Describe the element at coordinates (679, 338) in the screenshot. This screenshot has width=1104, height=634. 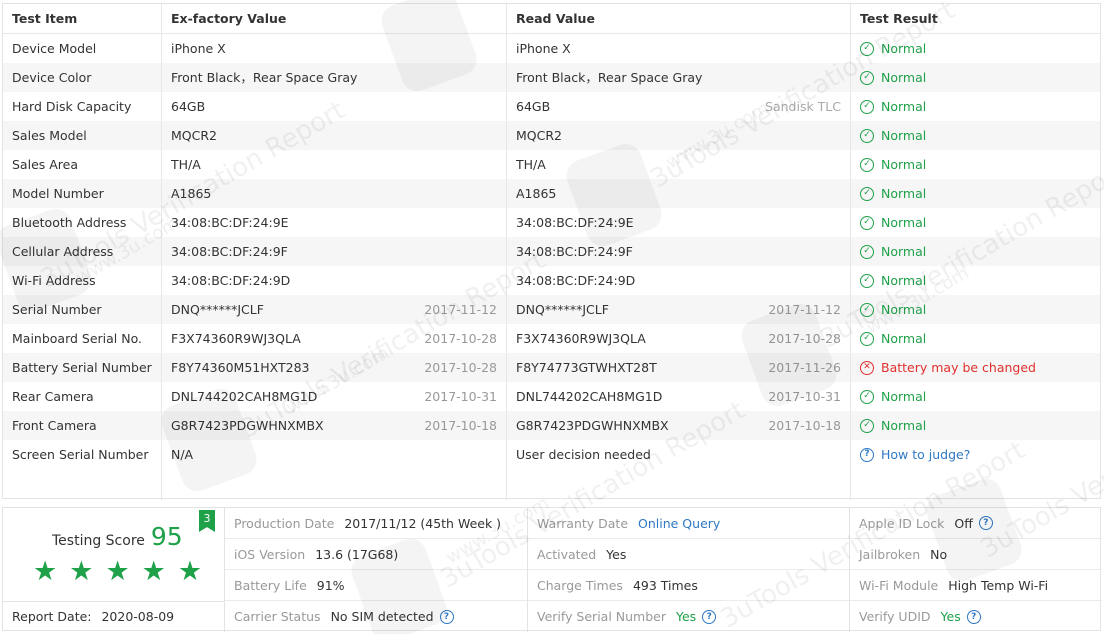
I see `read-value-cell: F3X74360R9WJ3QLA 2017-10-28` at that location.